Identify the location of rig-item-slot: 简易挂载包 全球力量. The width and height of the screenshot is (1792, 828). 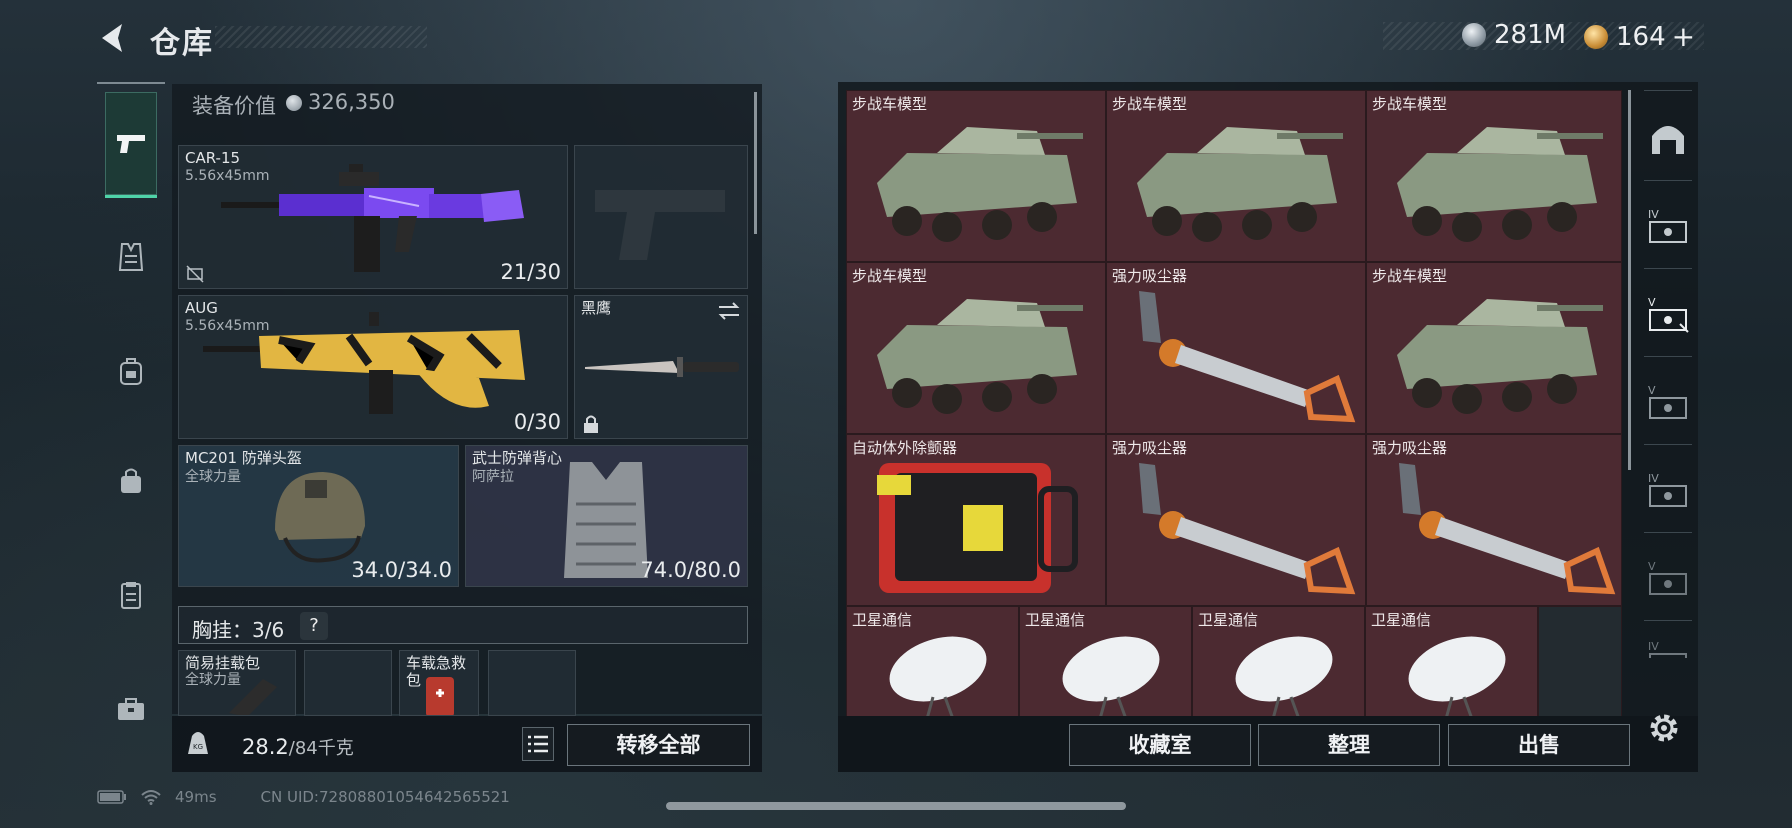
(237, 683).